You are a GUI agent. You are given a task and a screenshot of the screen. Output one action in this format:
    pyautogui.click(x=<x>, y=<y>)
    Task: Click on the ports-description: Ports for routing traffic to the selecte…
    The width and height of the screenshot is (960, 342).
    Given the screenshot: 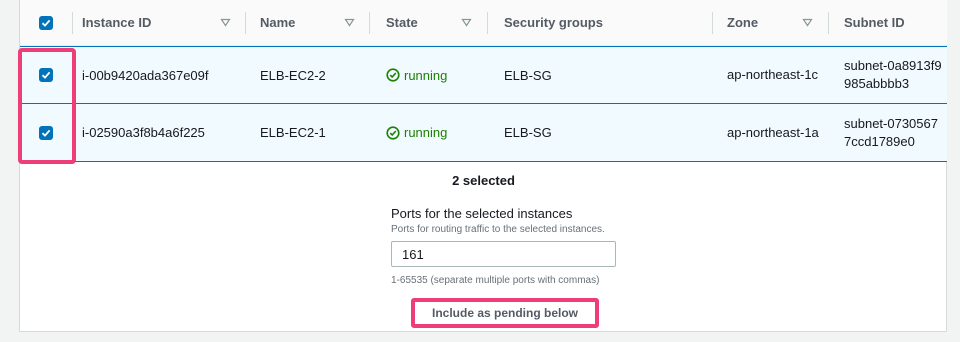 What is the action you would take?
    pyautogui.click(x=498, y=229)
    